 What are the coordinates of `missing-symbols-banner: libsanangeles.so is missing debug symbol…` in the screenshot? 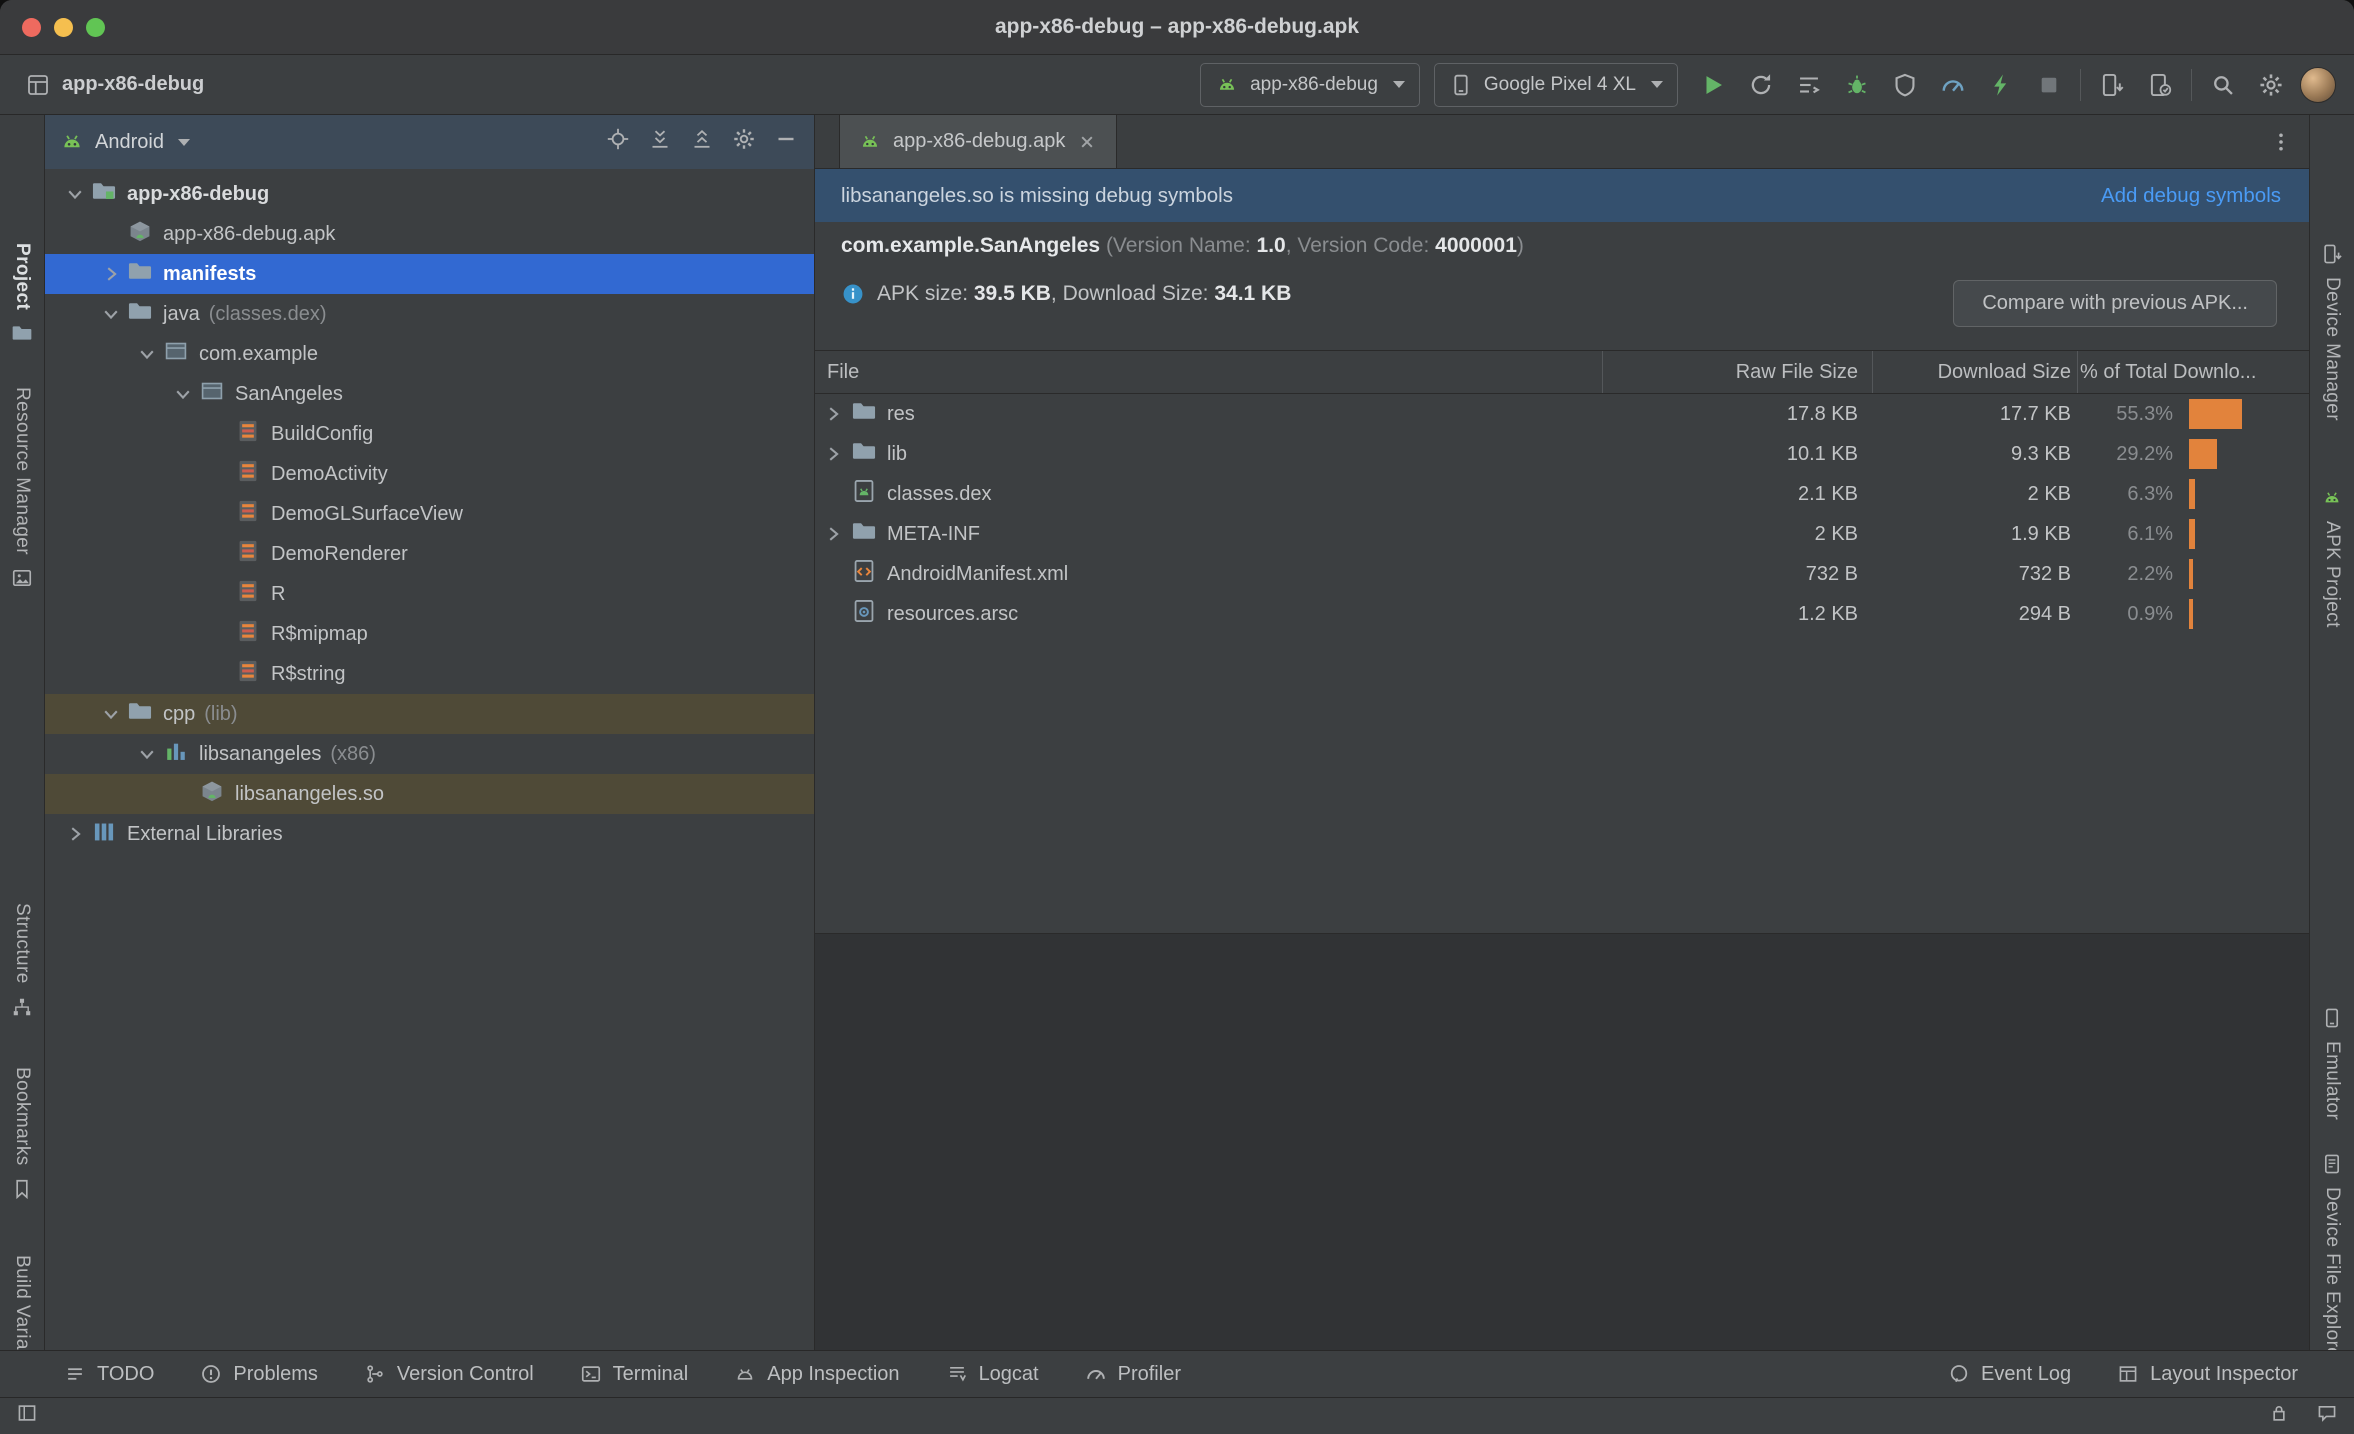 It's located at (1562, 195).